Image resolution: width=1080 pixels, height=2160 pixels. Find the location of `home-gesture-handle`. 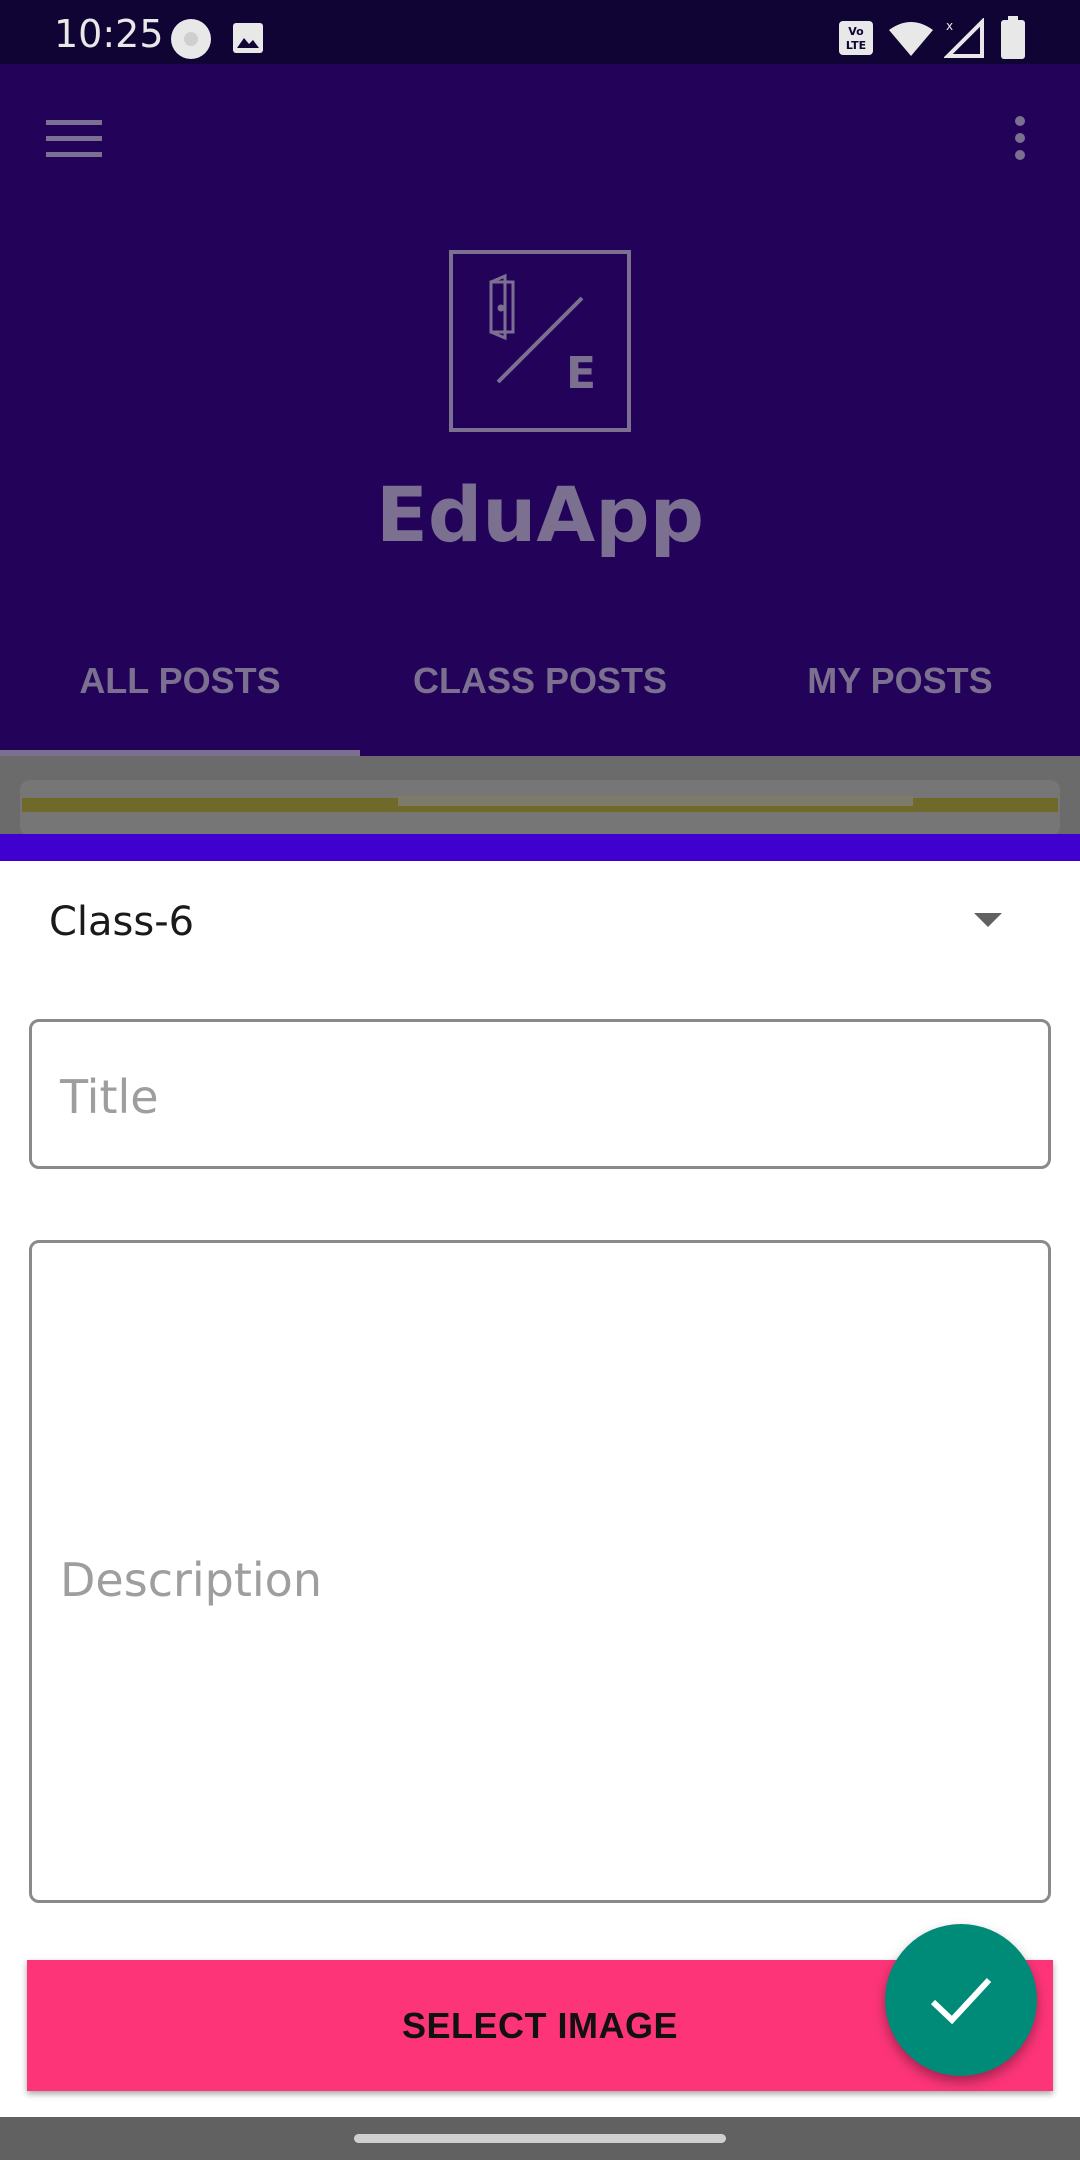

home-gesture-handle is located at coordinates (540, 2138).